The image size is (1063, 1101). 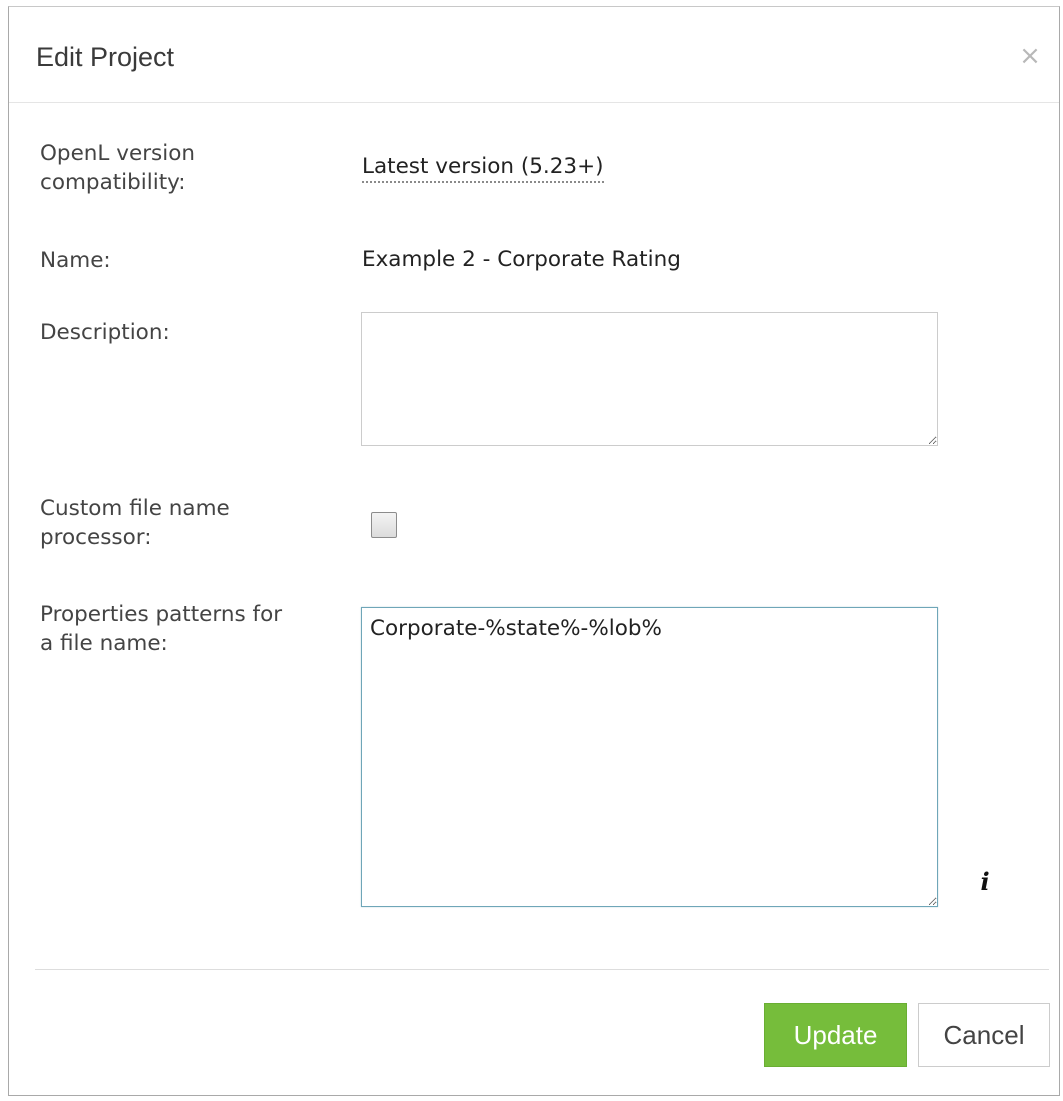 What do you see at coordinates (649, 757) in the screenshot?
I see `properties-patterns-textarea` at bounding box center [649, 757].